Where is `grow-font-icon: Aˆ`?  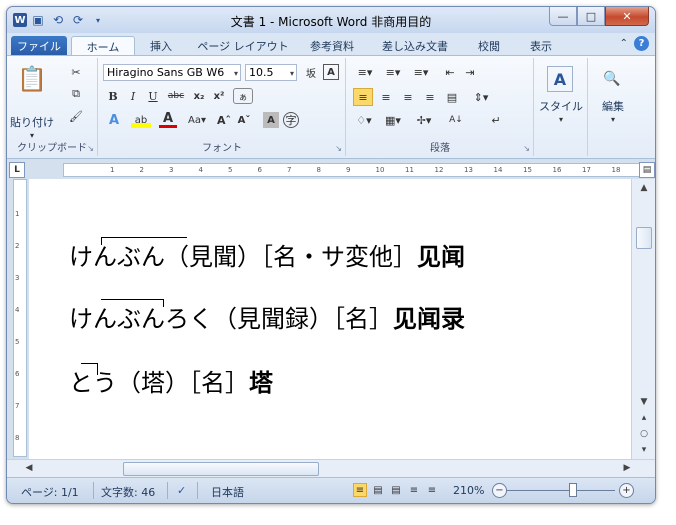 grow-font-icon: Aˆ is located at coordinates (224, 120).